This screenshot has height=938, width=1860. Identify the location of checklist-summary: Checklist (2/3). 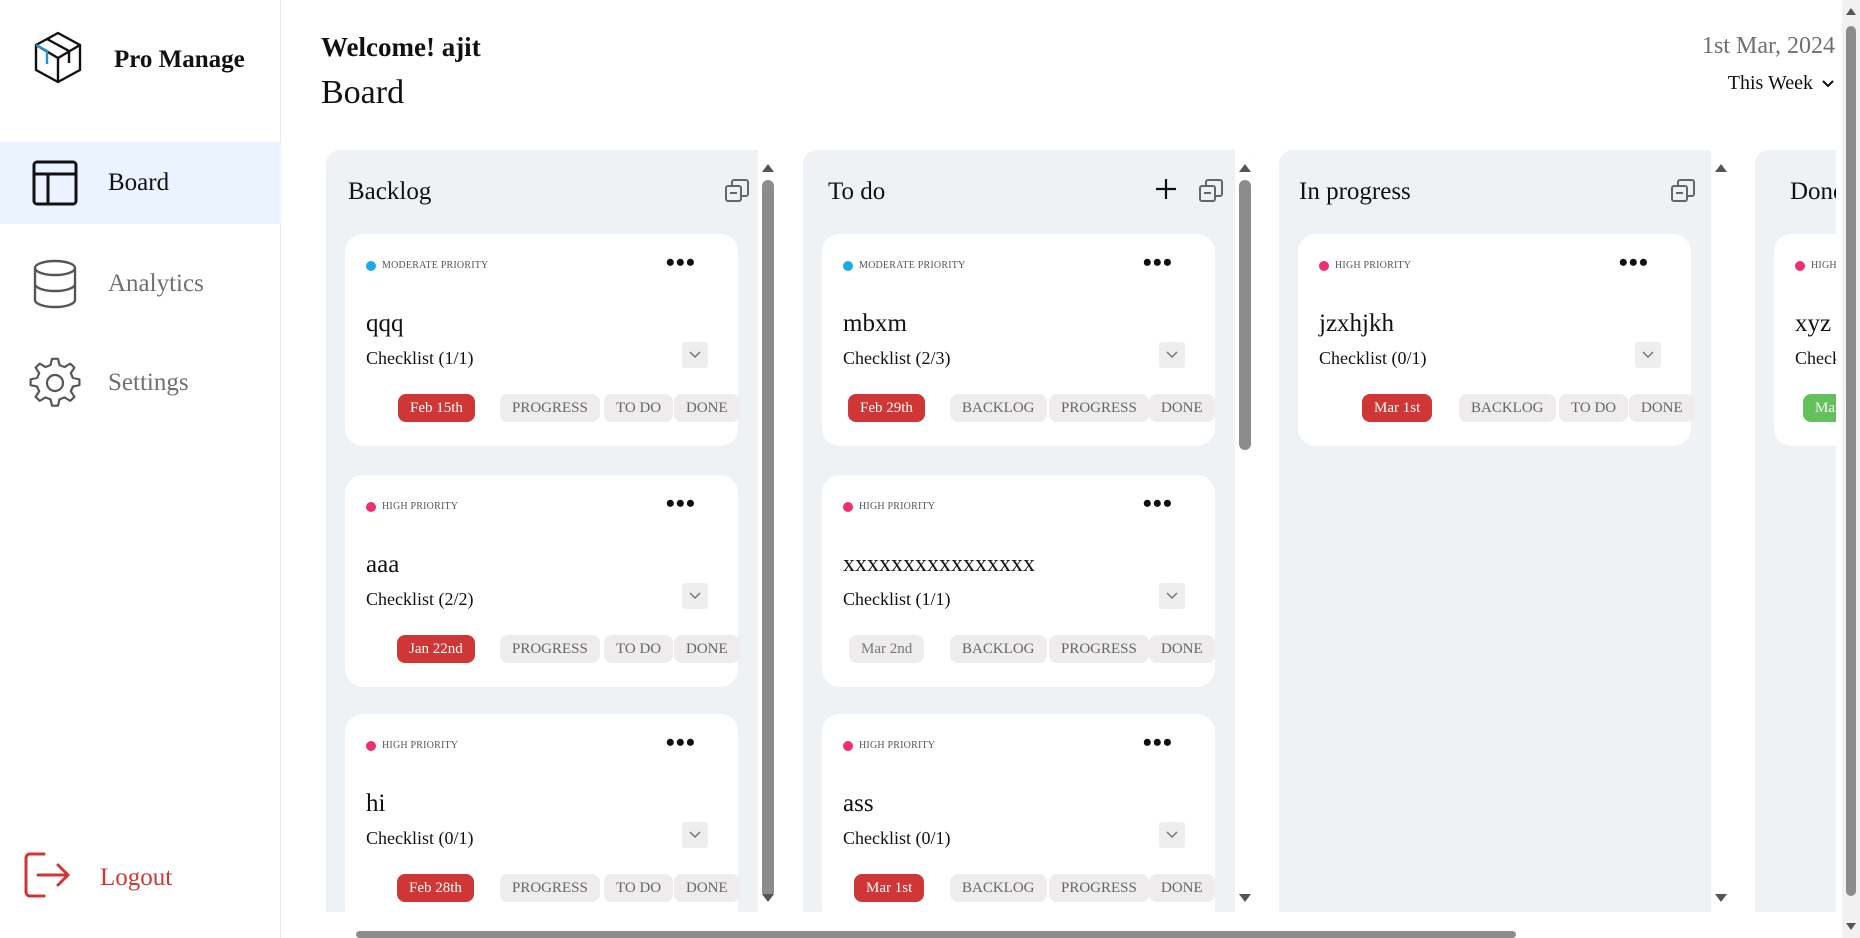
(897, 358).